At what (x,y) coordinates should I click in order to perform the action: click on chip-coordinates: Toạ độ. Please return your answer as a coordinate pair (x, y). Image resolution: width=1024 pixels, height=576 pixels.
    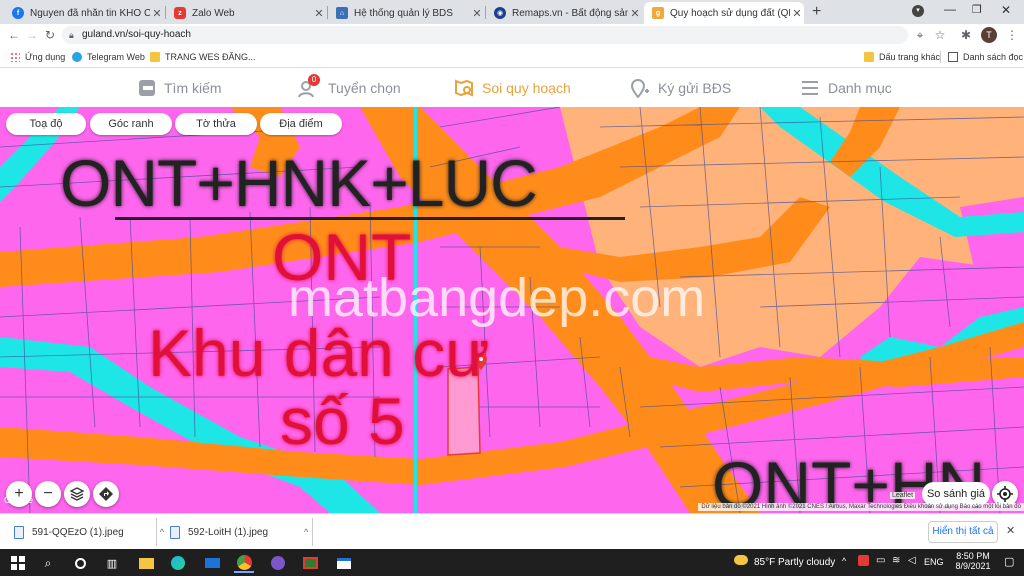
    Looking at the image, I should click on (46, 124).